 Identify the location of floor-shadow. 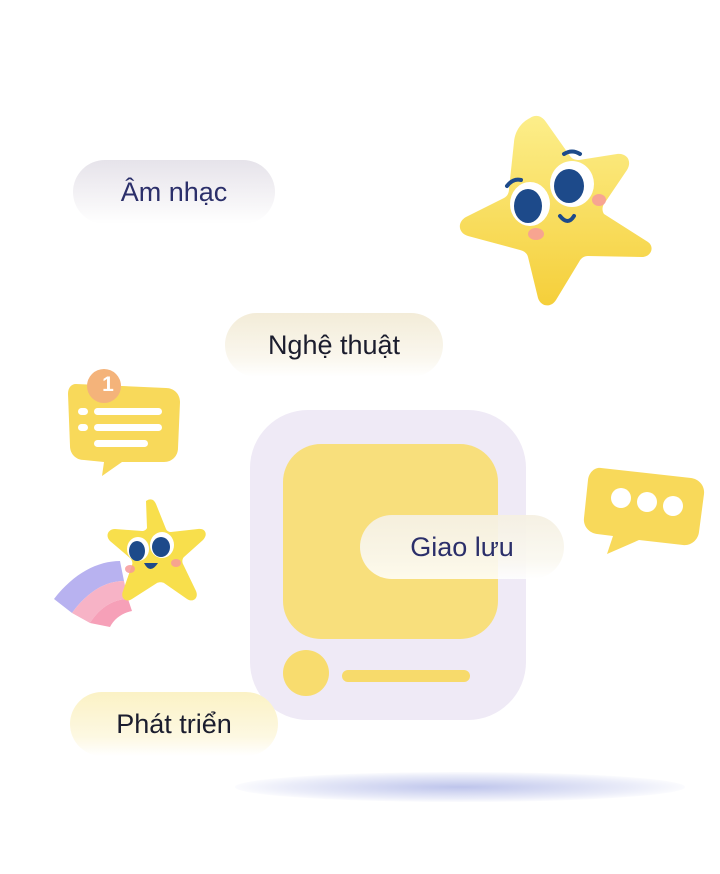
(460, 787).